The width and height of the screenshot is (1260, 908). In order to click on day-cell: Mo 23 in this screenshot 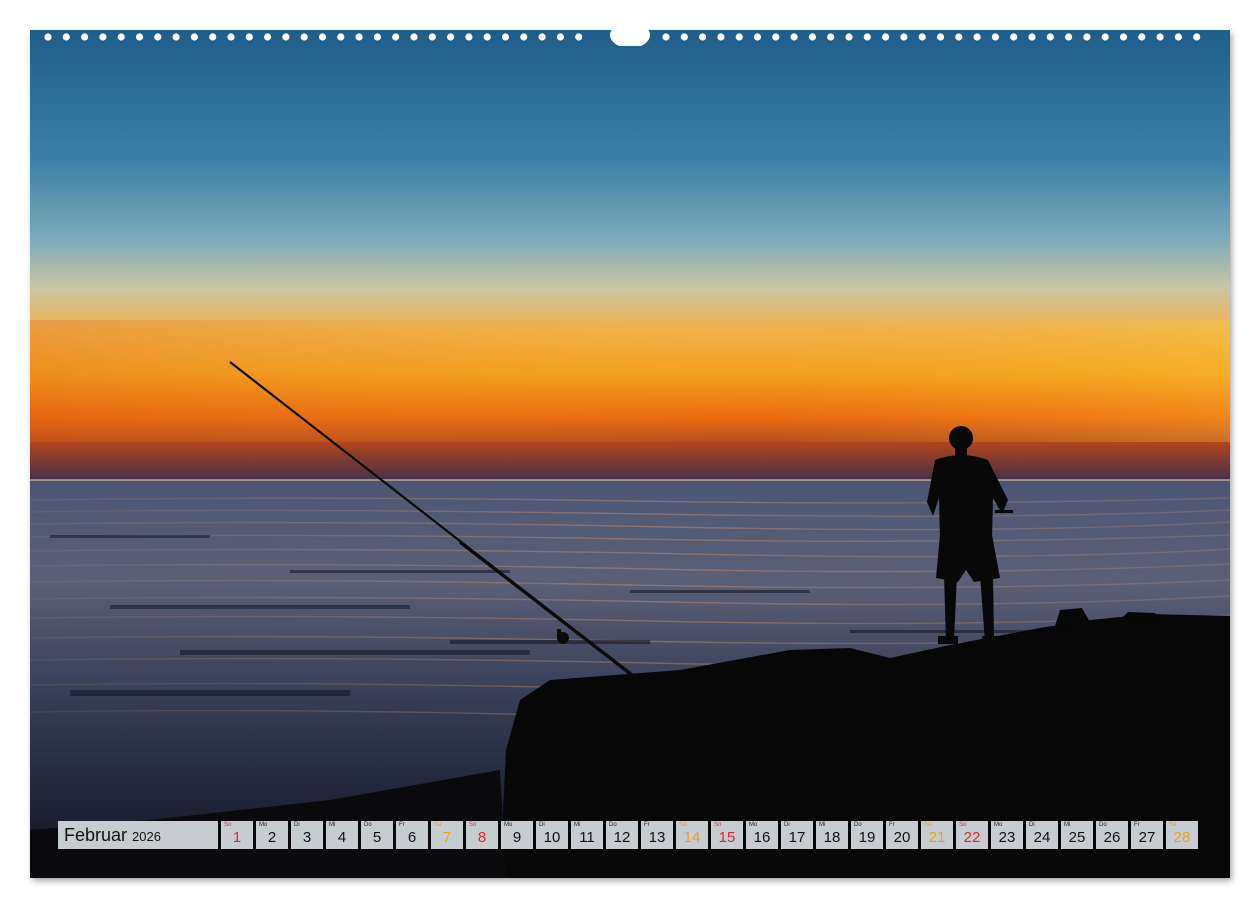, I will do `click(1007, 835)`.